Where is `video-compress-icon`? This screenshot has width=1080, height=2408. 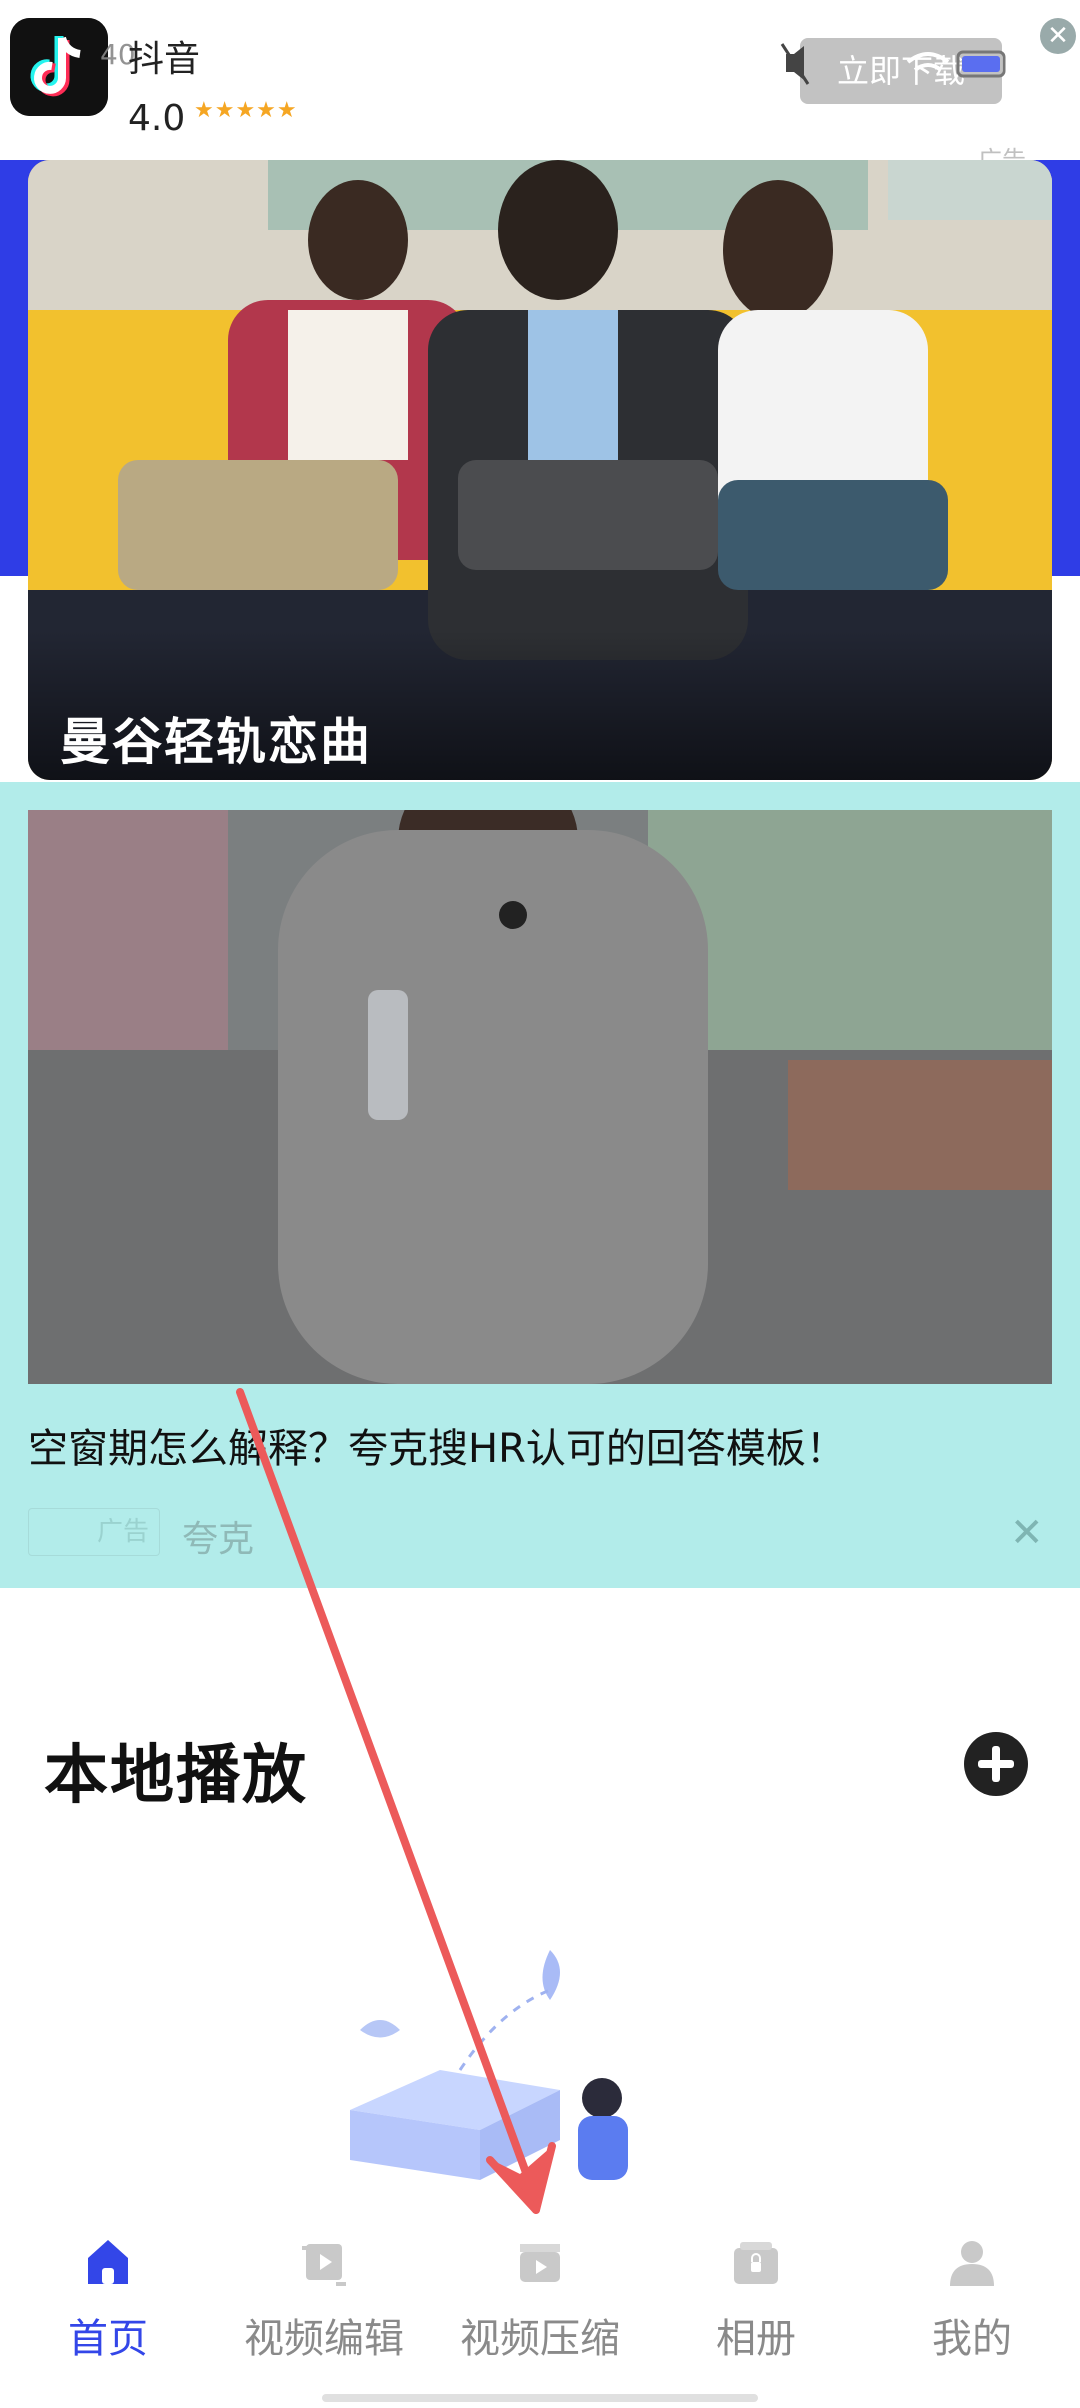
video-compress-icon is located at coordinates (540, 2263).